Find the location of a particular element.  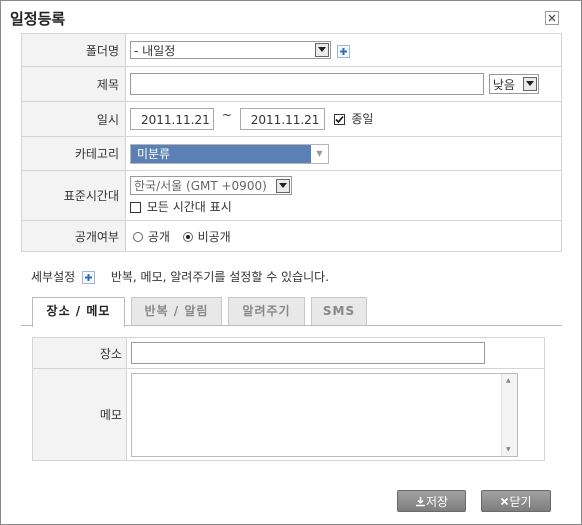

memo-label: 메모 is located at coordinates (79, 414).